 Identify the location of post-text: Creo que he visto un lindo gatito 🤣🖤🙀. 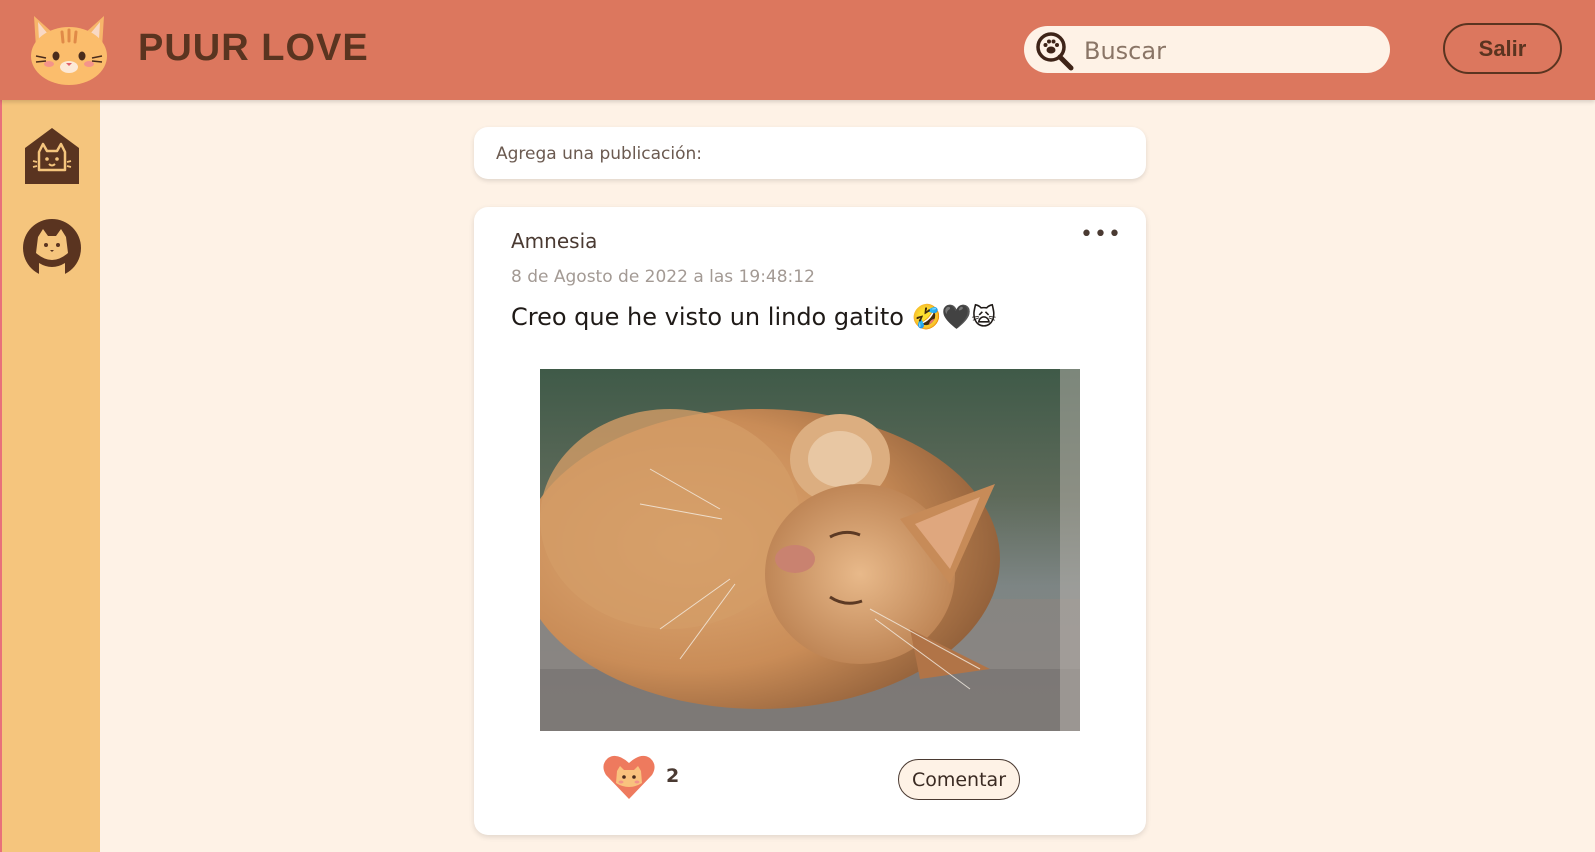
(754, 317).